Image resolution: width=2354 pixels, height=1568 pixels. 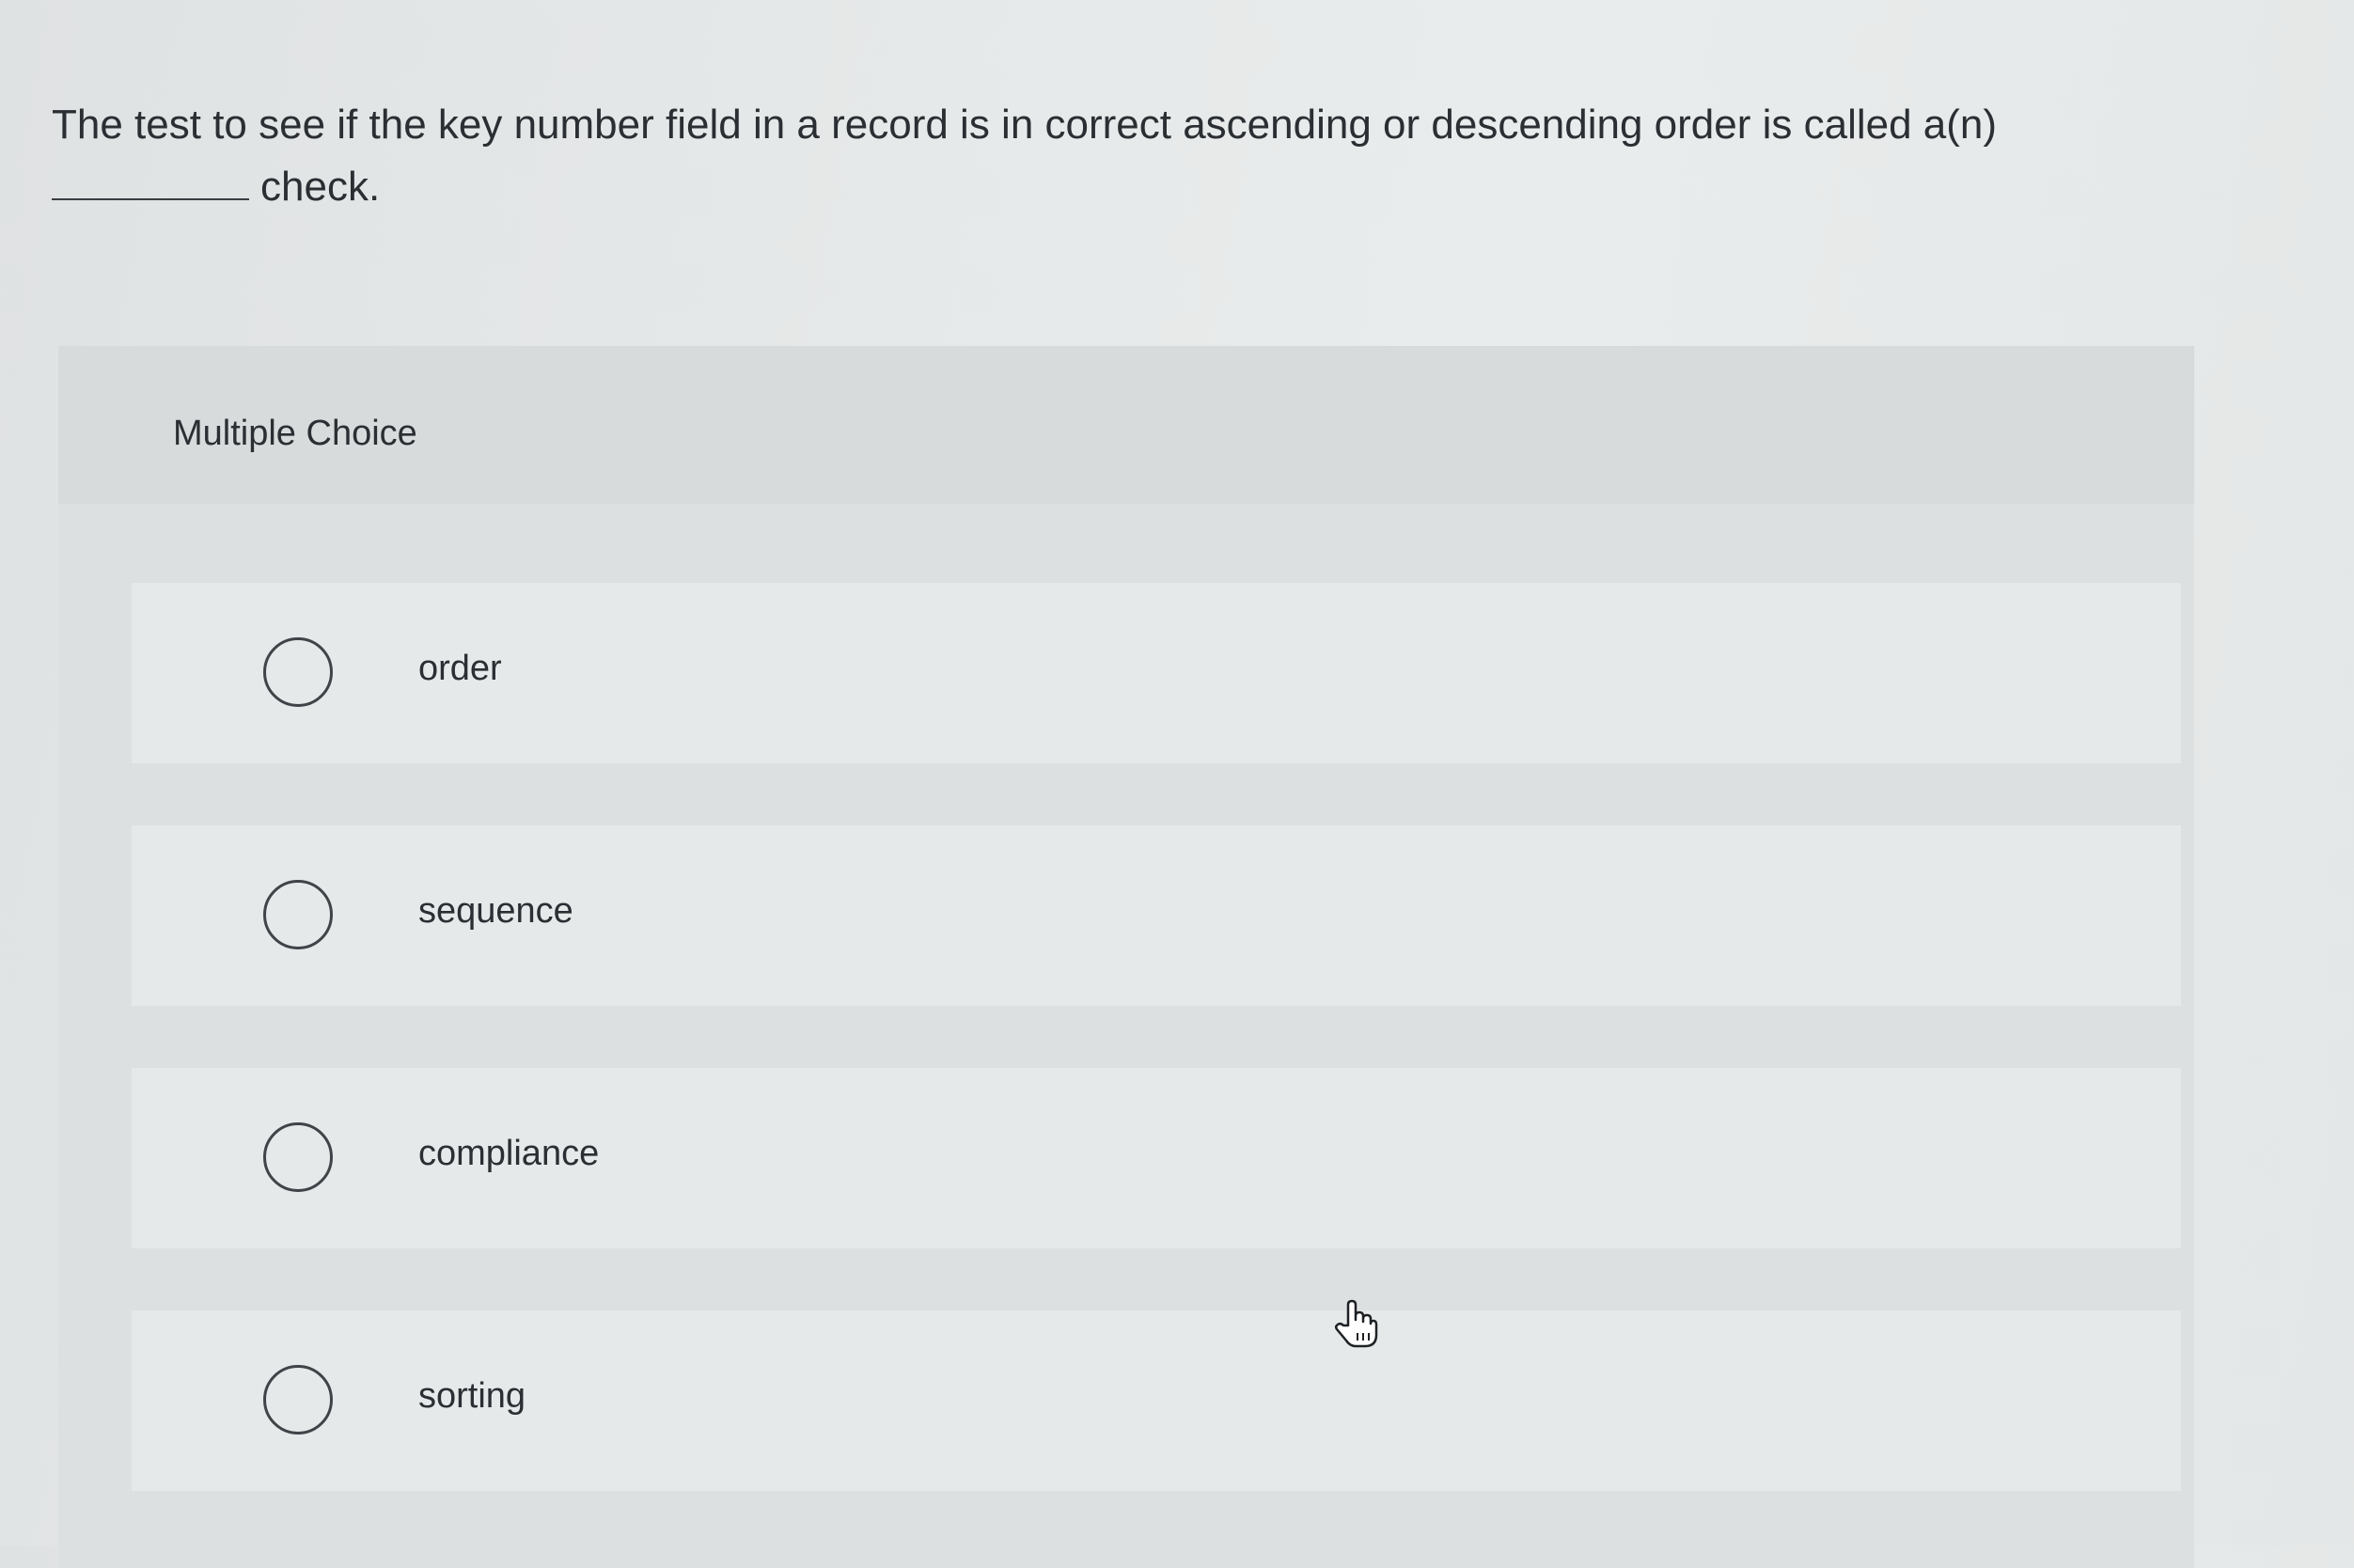 What do you see at coordinates (298, 1157) in the screenshot?
I see `radio-button-compliance` at bounding box center [298, 1157].